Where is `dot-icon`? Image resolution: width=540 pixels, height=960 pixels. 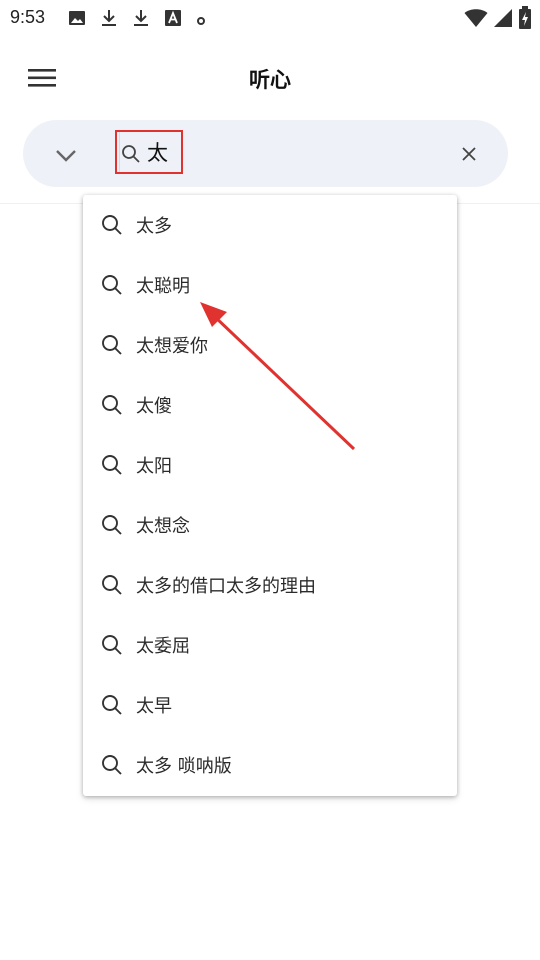 dot-icon is located at coordinates (201, 20).